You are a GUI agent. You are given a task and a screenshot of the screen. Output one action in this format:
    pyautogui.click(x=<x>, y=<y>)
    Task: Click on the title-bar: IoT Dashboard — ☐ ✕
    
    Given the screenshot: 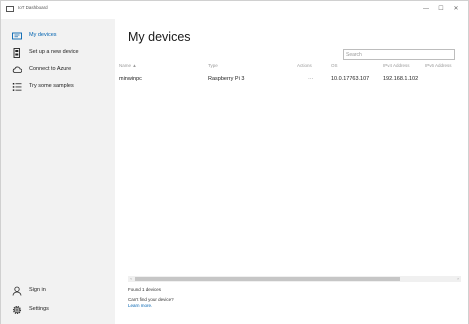 What is the action you would take?
    pyautogui.click(x=234, y=10)
    